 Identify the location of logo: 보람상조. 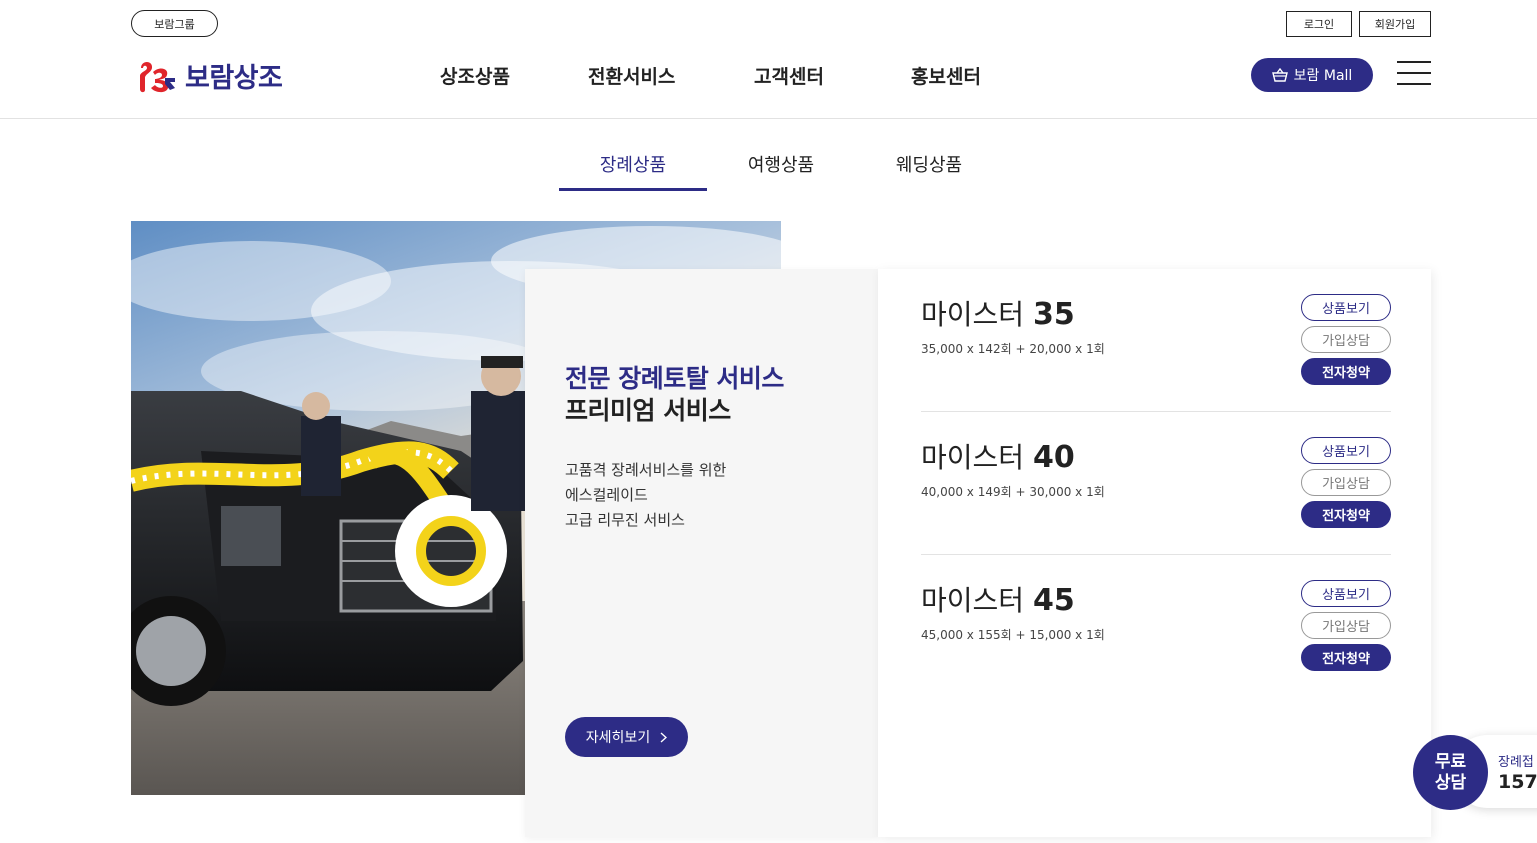
(210, 75).